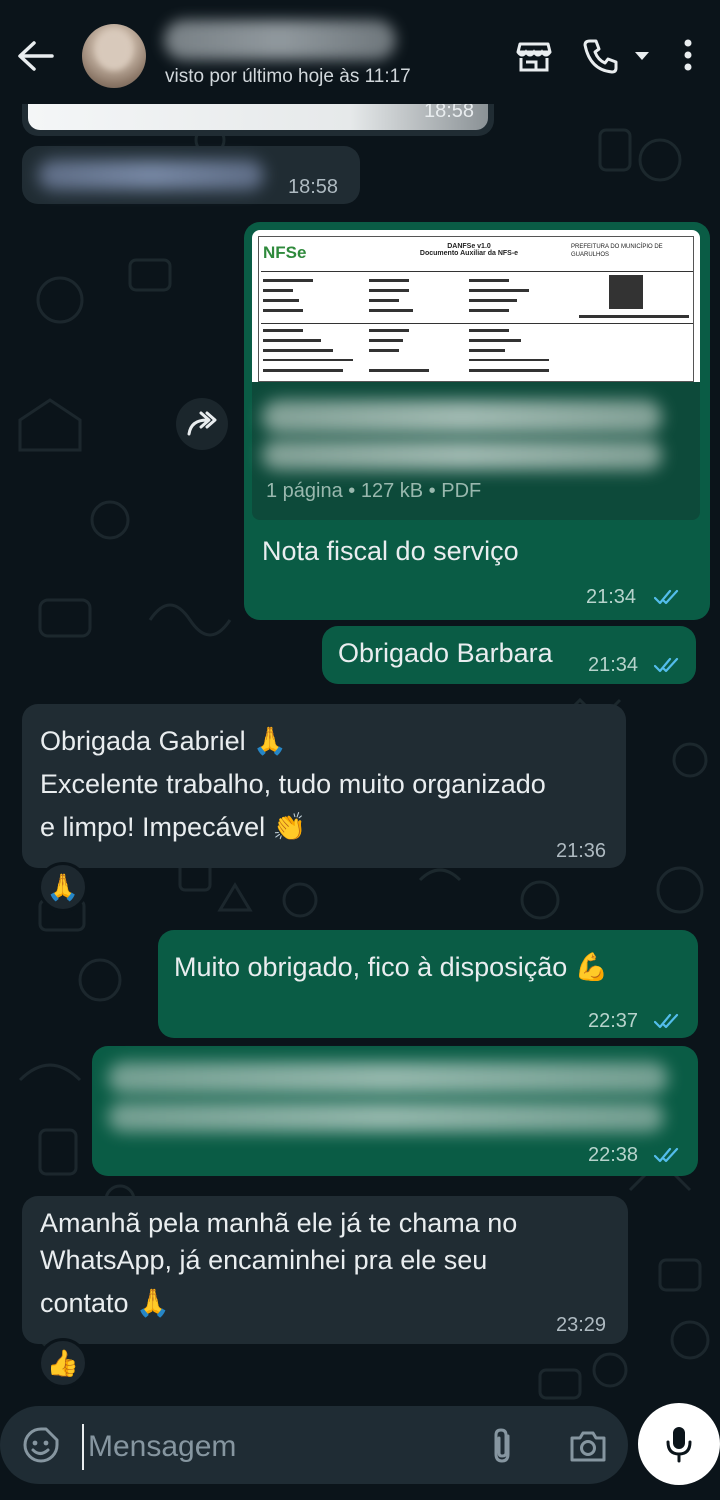 Image resolution: width=720 pixels, height=1500 pixels. What do you see at coordinates (280, 40) in the screenshot?
I see `contact-name-redacted` at bounding box center [280, 40].